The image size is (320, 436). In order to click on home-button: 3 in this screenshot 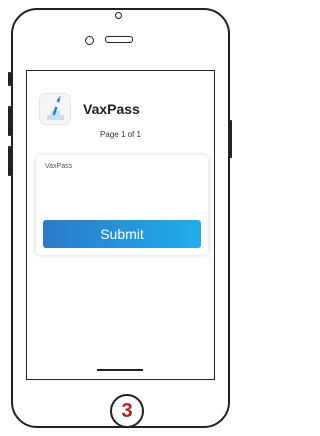, I will do `click(127, 411)`.